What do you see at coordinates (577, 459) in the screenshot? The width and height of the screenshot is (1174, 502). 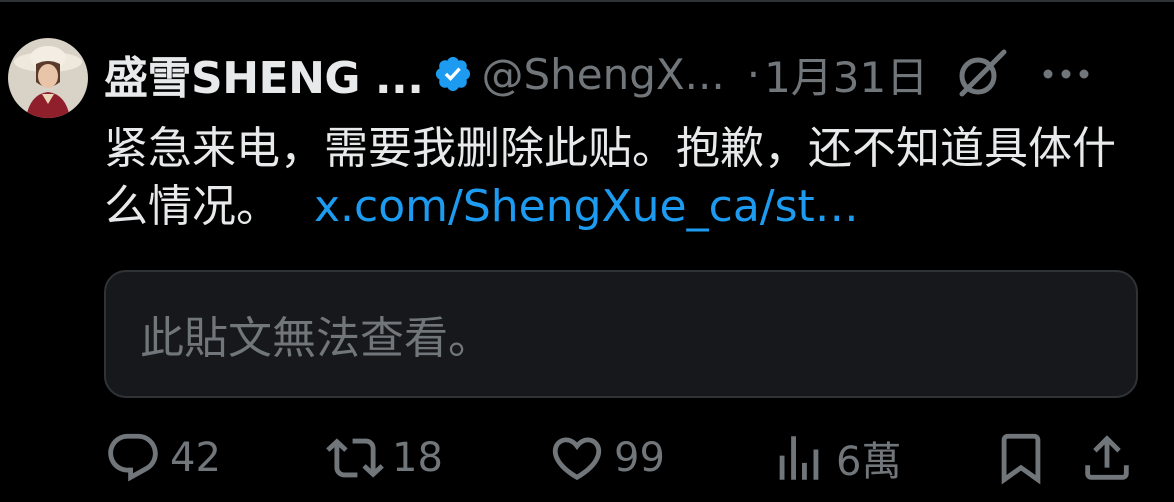 I see `heart-icon` at bounding box center [577, 459].